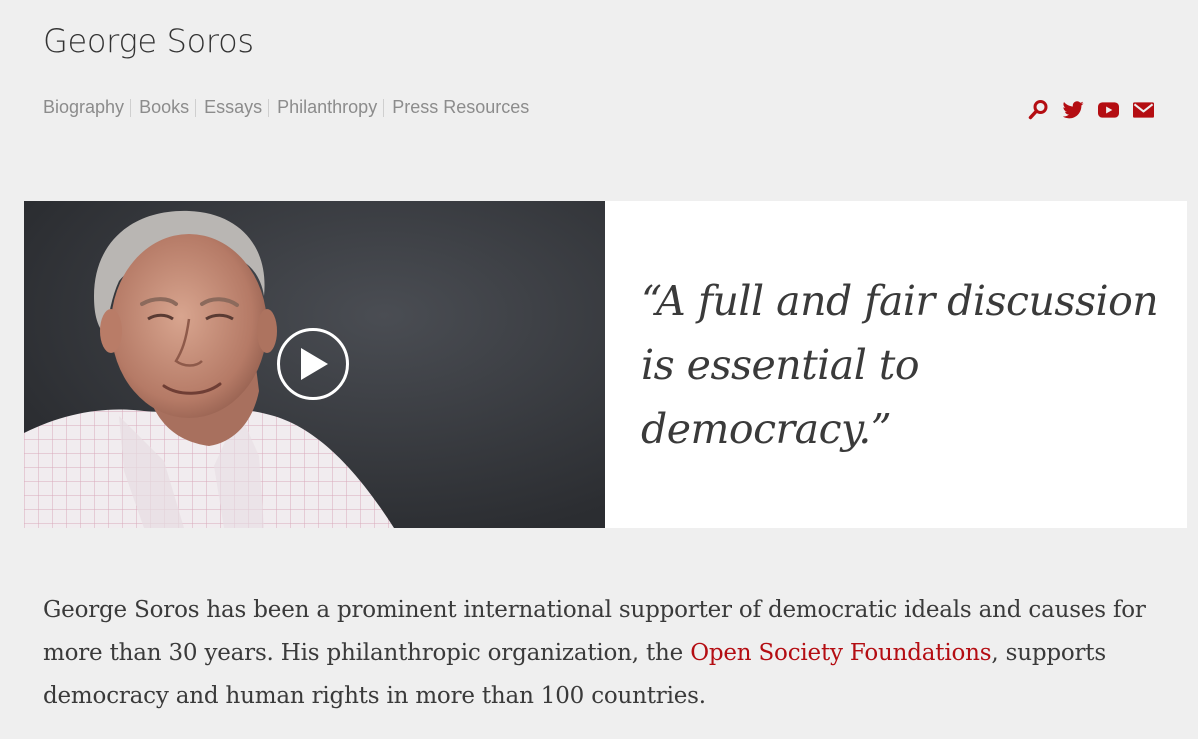 The height and width of the screenshot is (739, 1198). I want to click on nav-item-essays: Essays, so click(233, 107).